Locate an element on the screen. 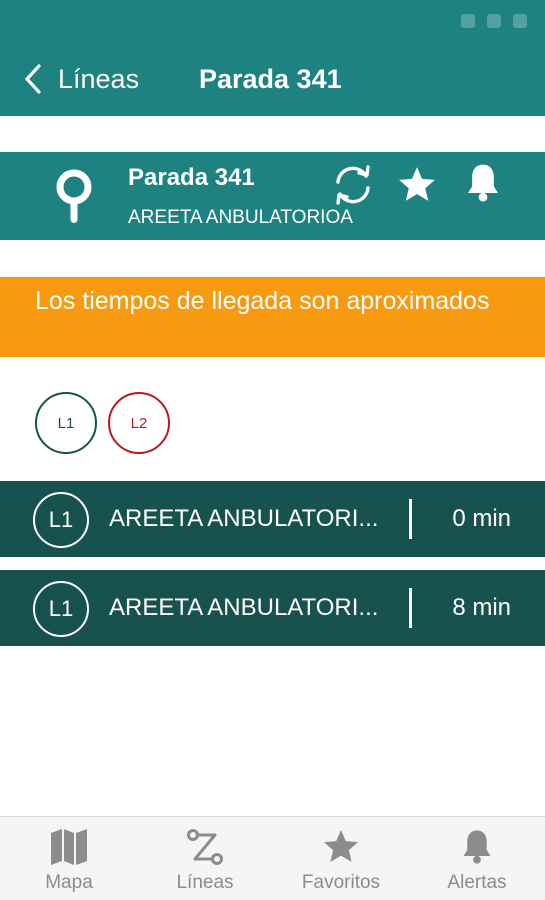 The image size is (545, 900). line-filter-l2: L2 is located at coordinates (139, 423).